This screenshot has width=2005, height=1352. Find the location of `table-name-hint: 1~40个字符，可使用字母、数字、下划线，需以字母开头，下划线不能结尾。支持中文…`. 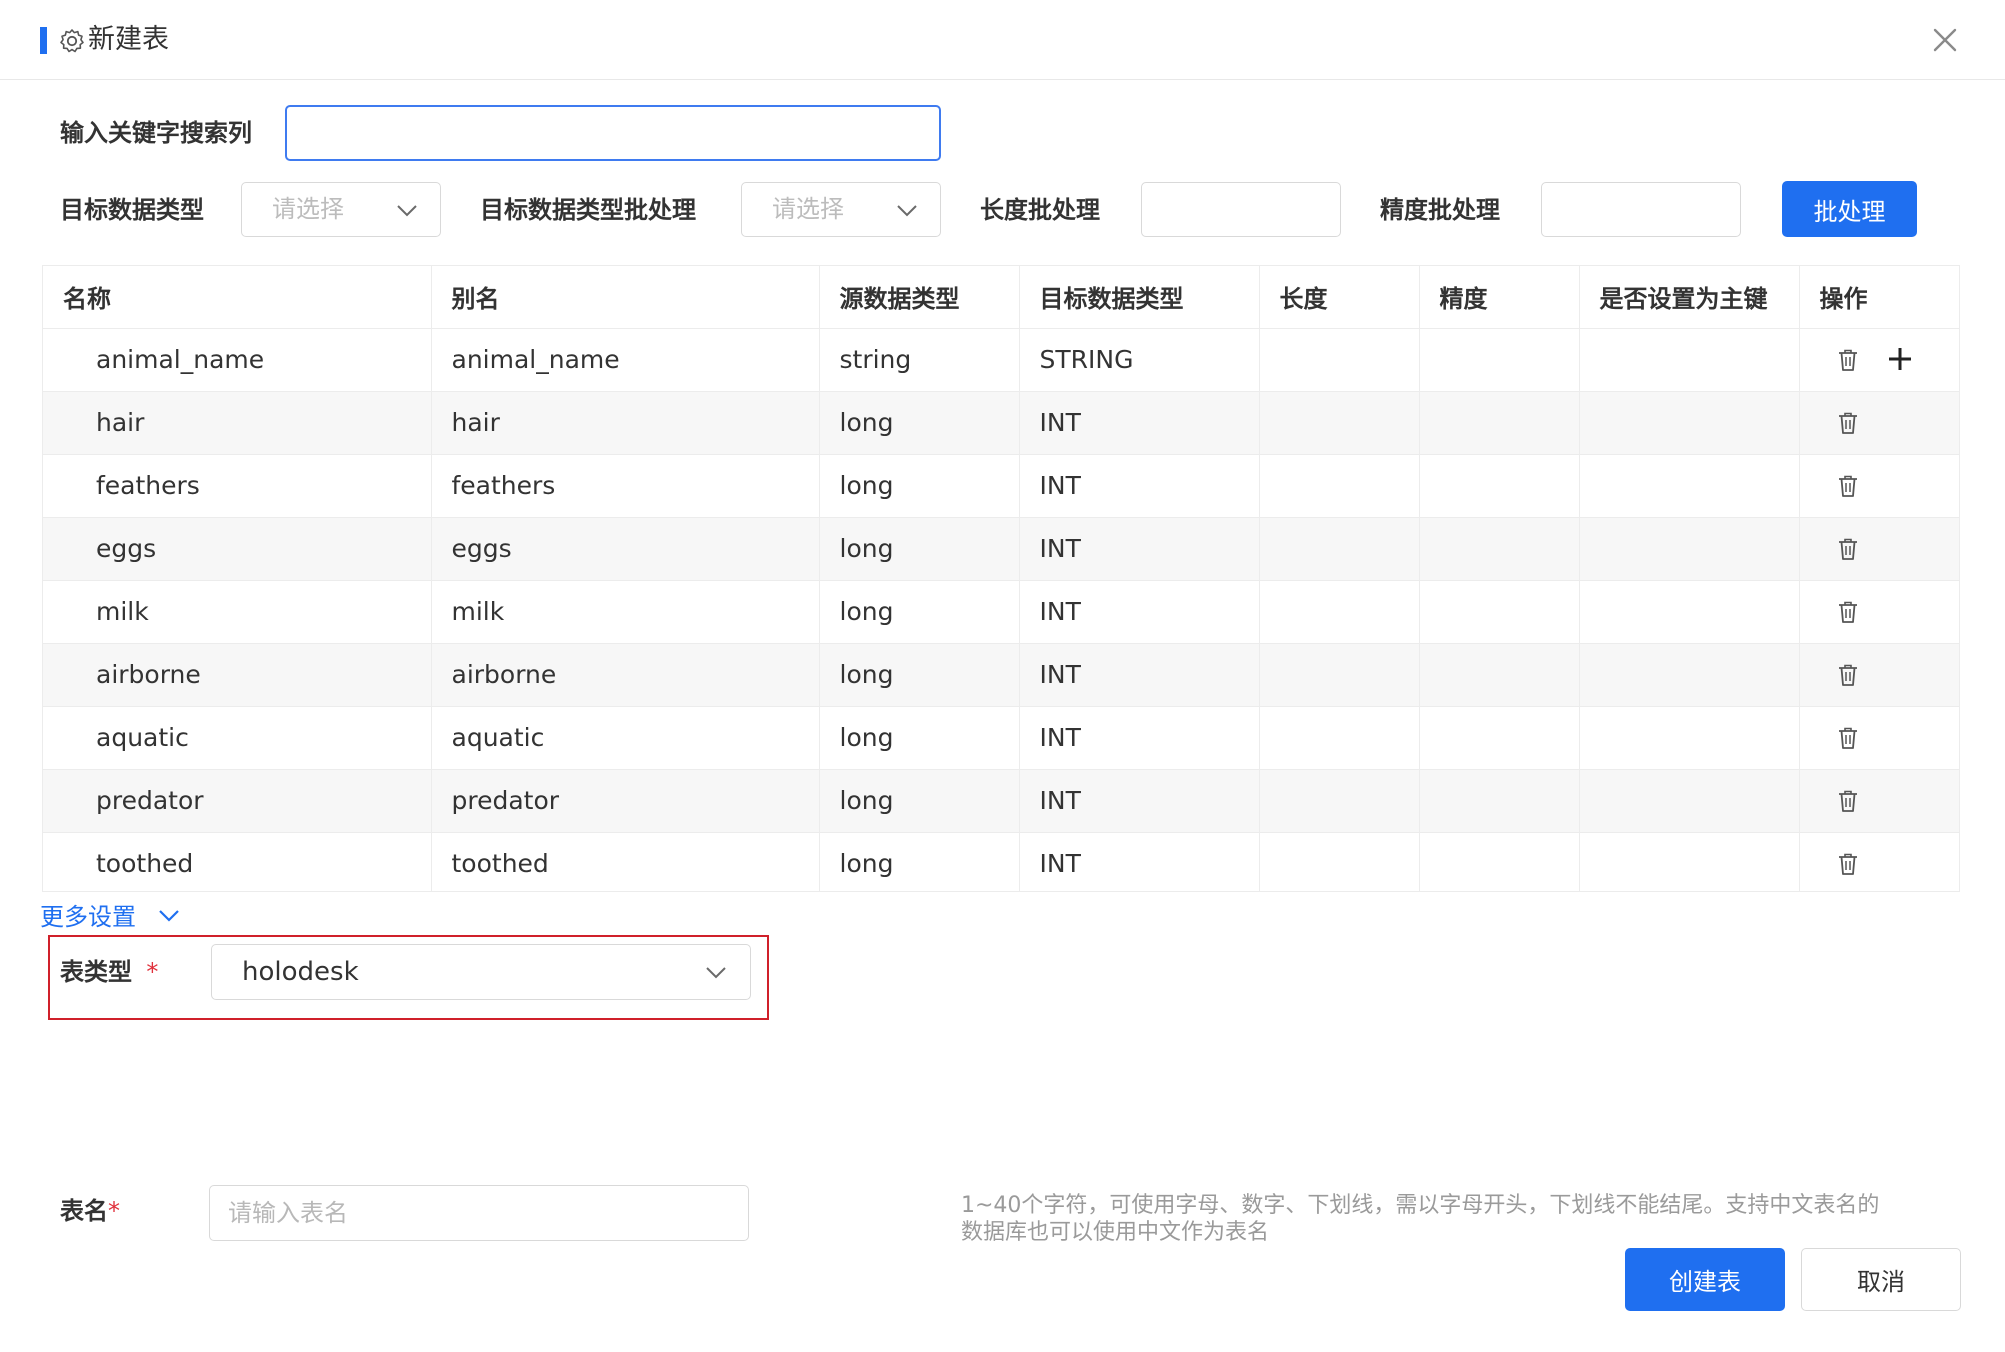

table-name-hint: 1~40个字符，可使用字母、数字、下划线，需以字母开头，下划线不能结尾。支持中文… is located at coordinates (1461, 1219).